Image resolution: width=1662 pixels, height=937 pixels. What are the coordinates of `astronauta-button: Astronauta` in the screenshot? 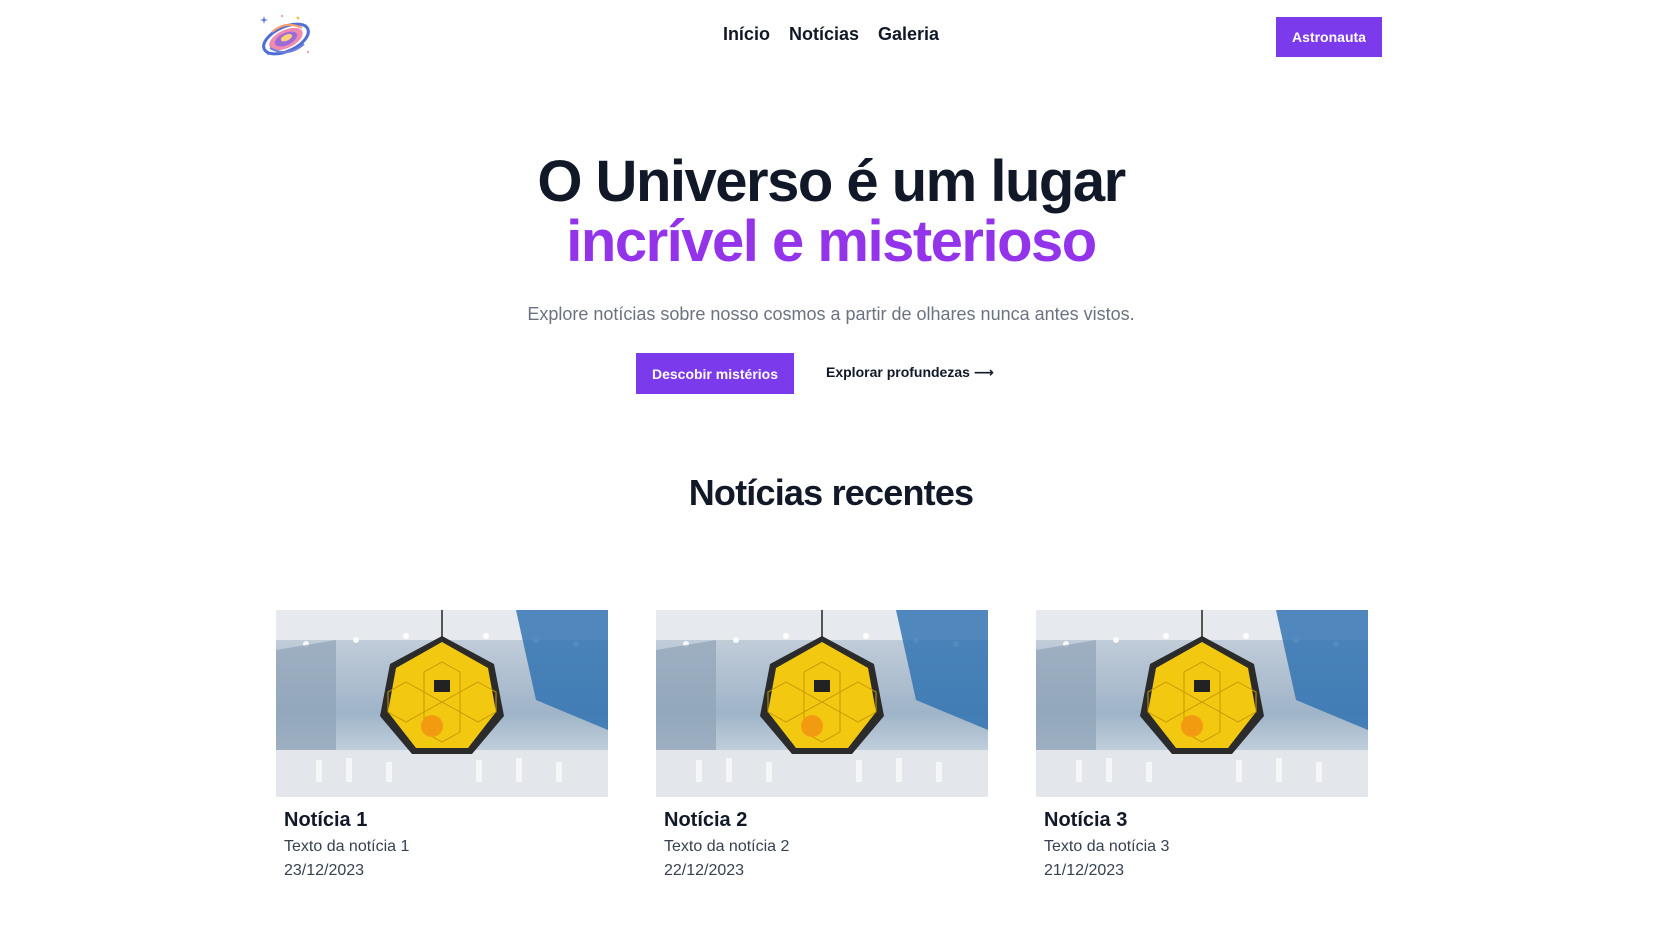 It's located at (1329, 37).